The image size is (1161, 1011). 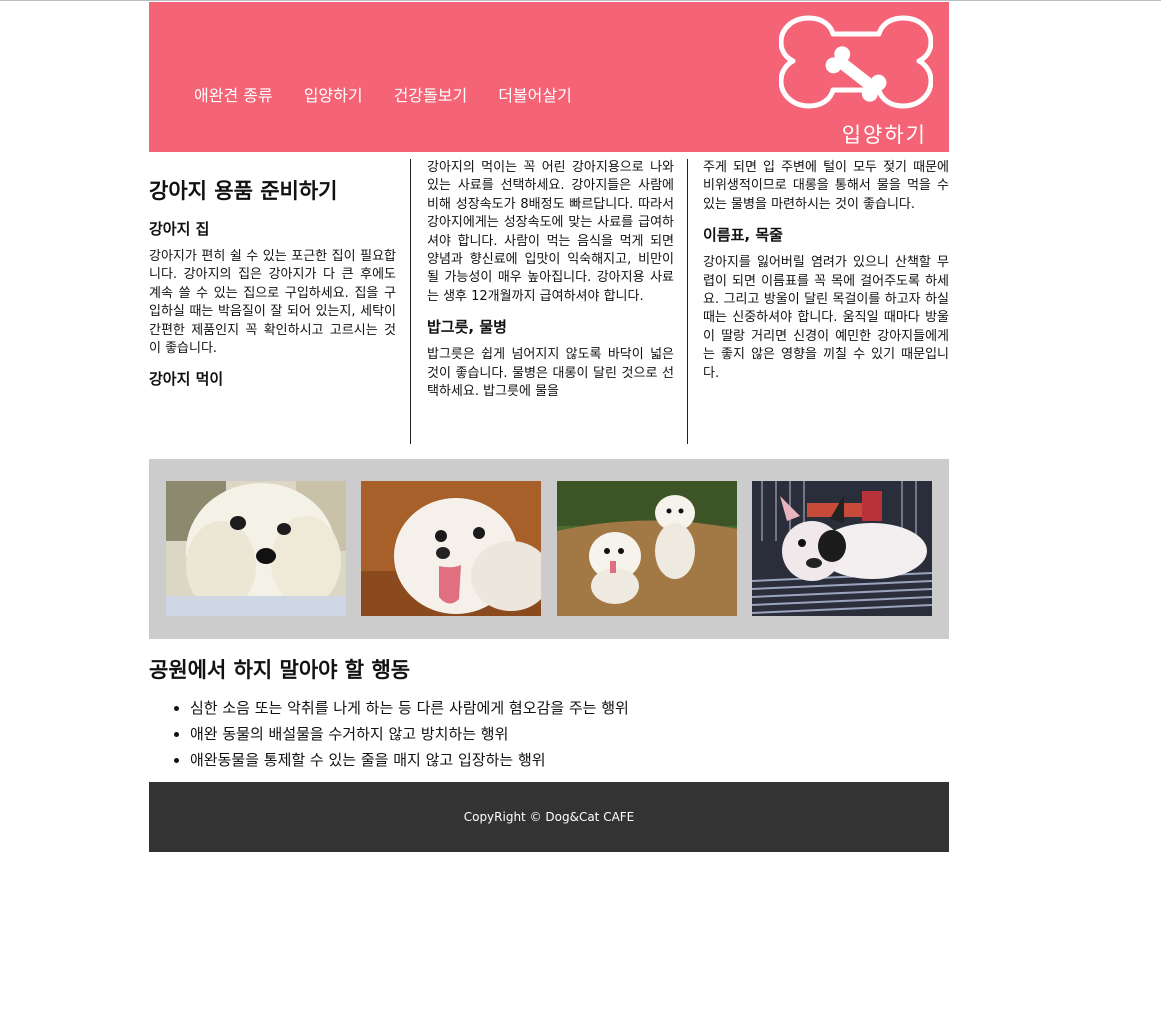 I want to click on rules-item: 애완 동물의 배설물을 수거하지 않고 방치하는 행위, so click(x=569, y=734).